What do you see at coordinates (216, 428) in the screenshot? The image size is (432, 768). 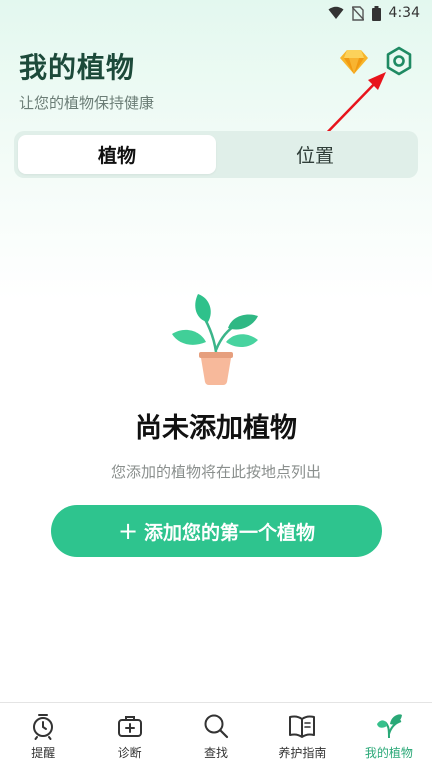 I see `empty-state-title: 尚未添加植物` at bounding box center [216, 428].